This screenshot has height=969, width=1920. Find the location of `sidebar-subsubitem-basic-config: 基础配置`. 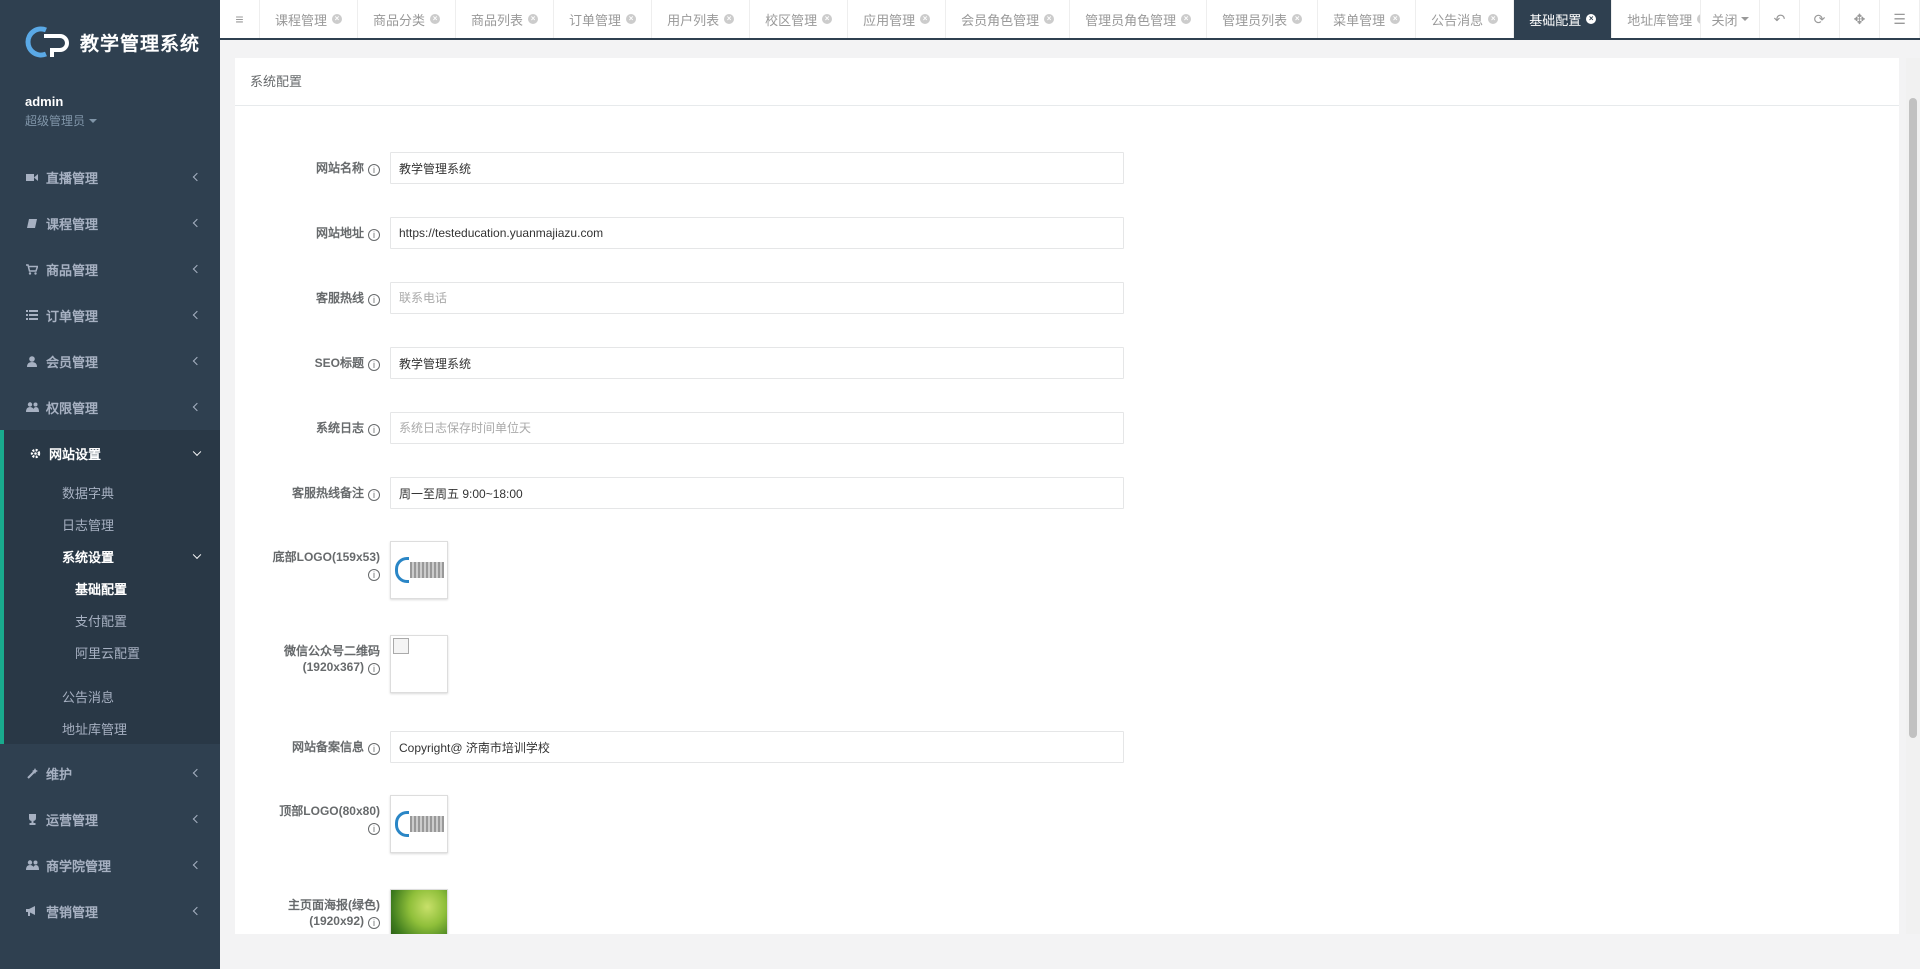

sidebar-subsubitem-basic-config: 基础配置 is located at coordinates (112, 588).